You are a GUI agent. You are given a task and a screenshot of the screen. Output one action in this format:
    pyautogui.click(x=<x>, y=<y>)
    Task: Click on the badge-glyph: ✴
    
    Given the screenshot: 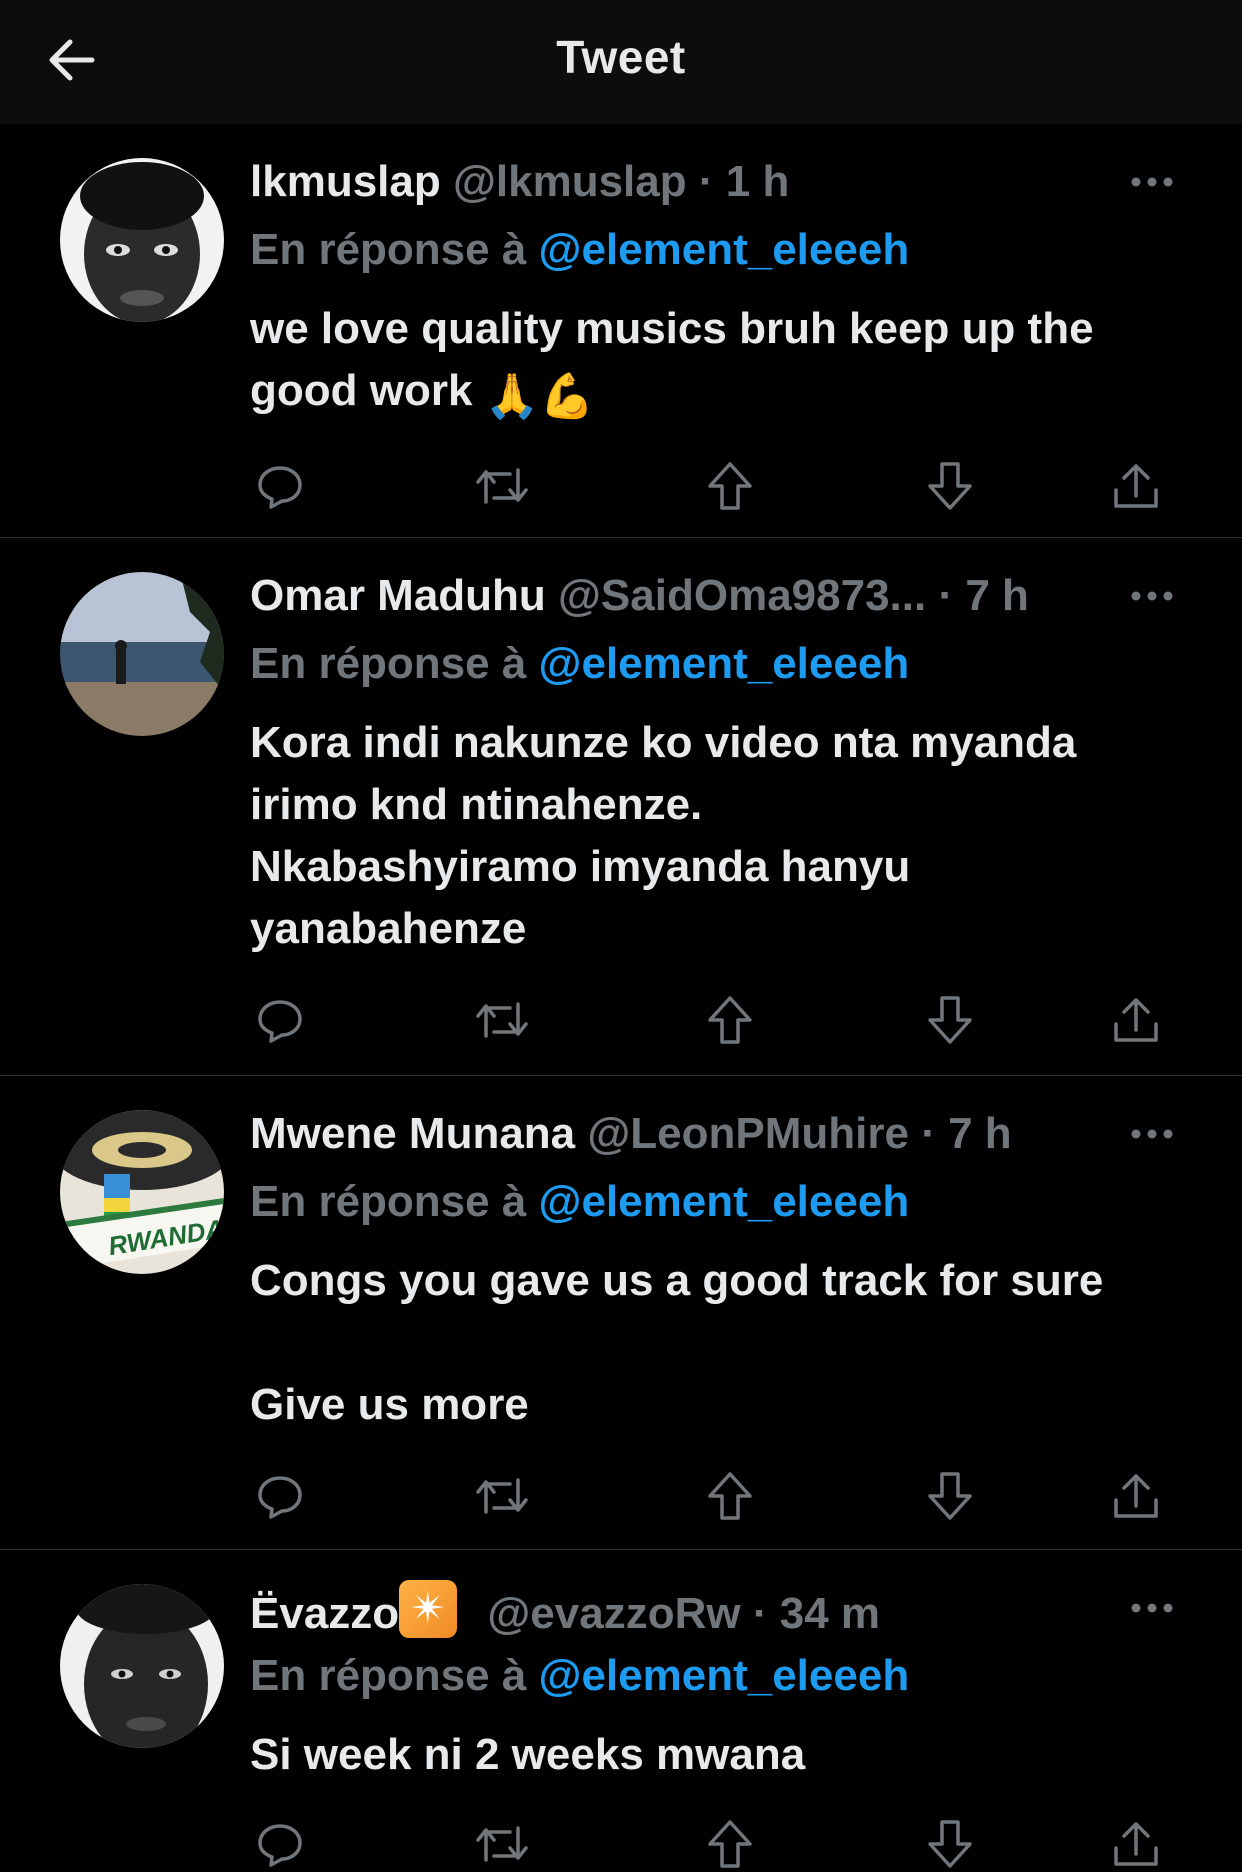 What is the action you would take?
    pyautogui.click(x=428, y=1608)
    